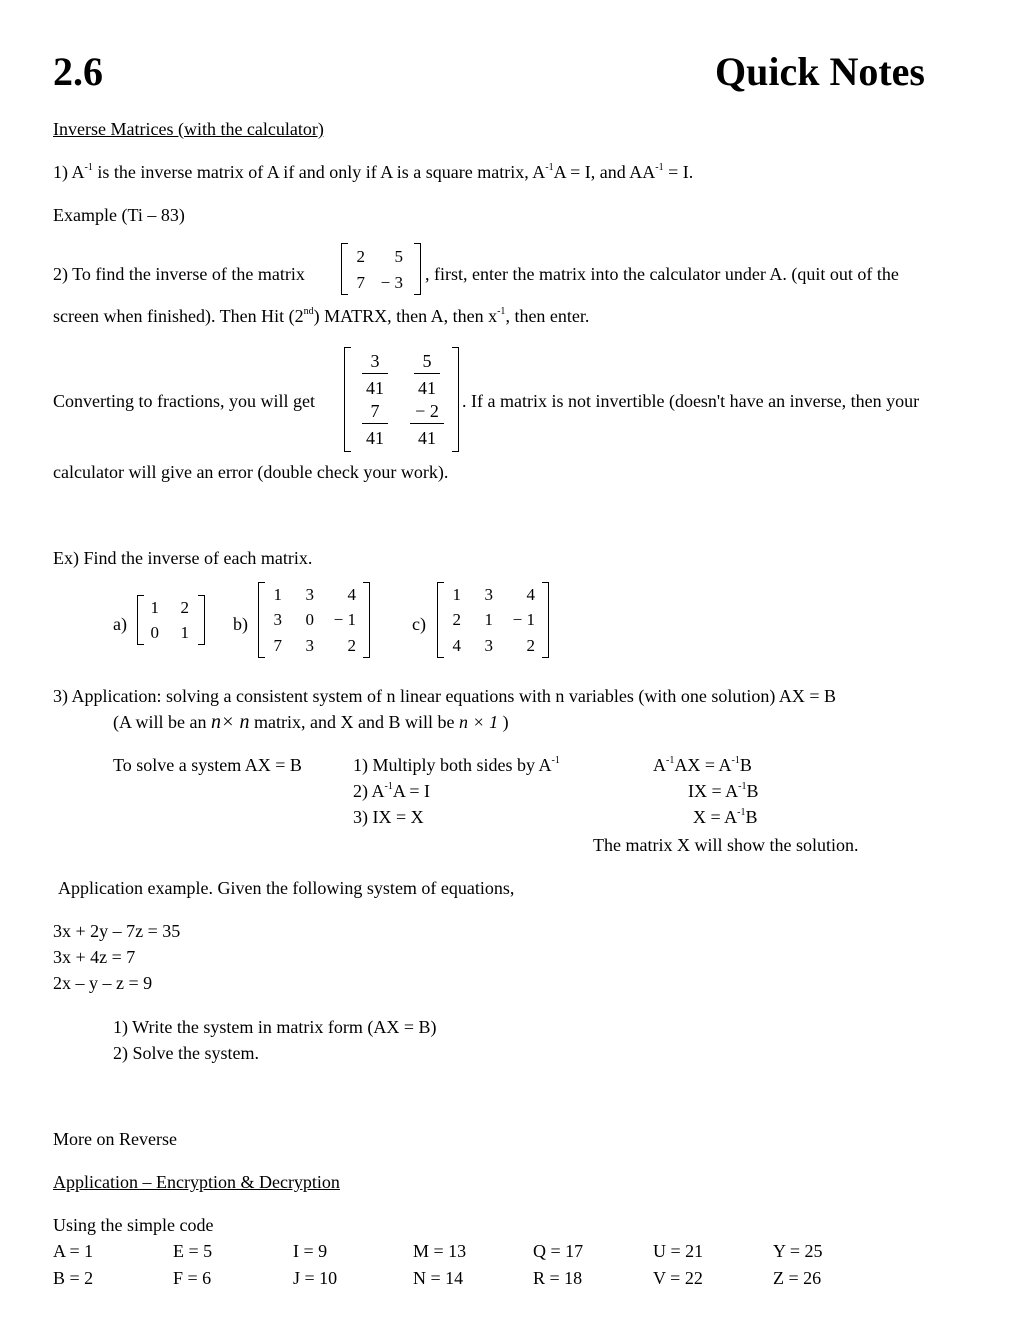  I want to click on code-entry: U = 21, so click(678, 1251).